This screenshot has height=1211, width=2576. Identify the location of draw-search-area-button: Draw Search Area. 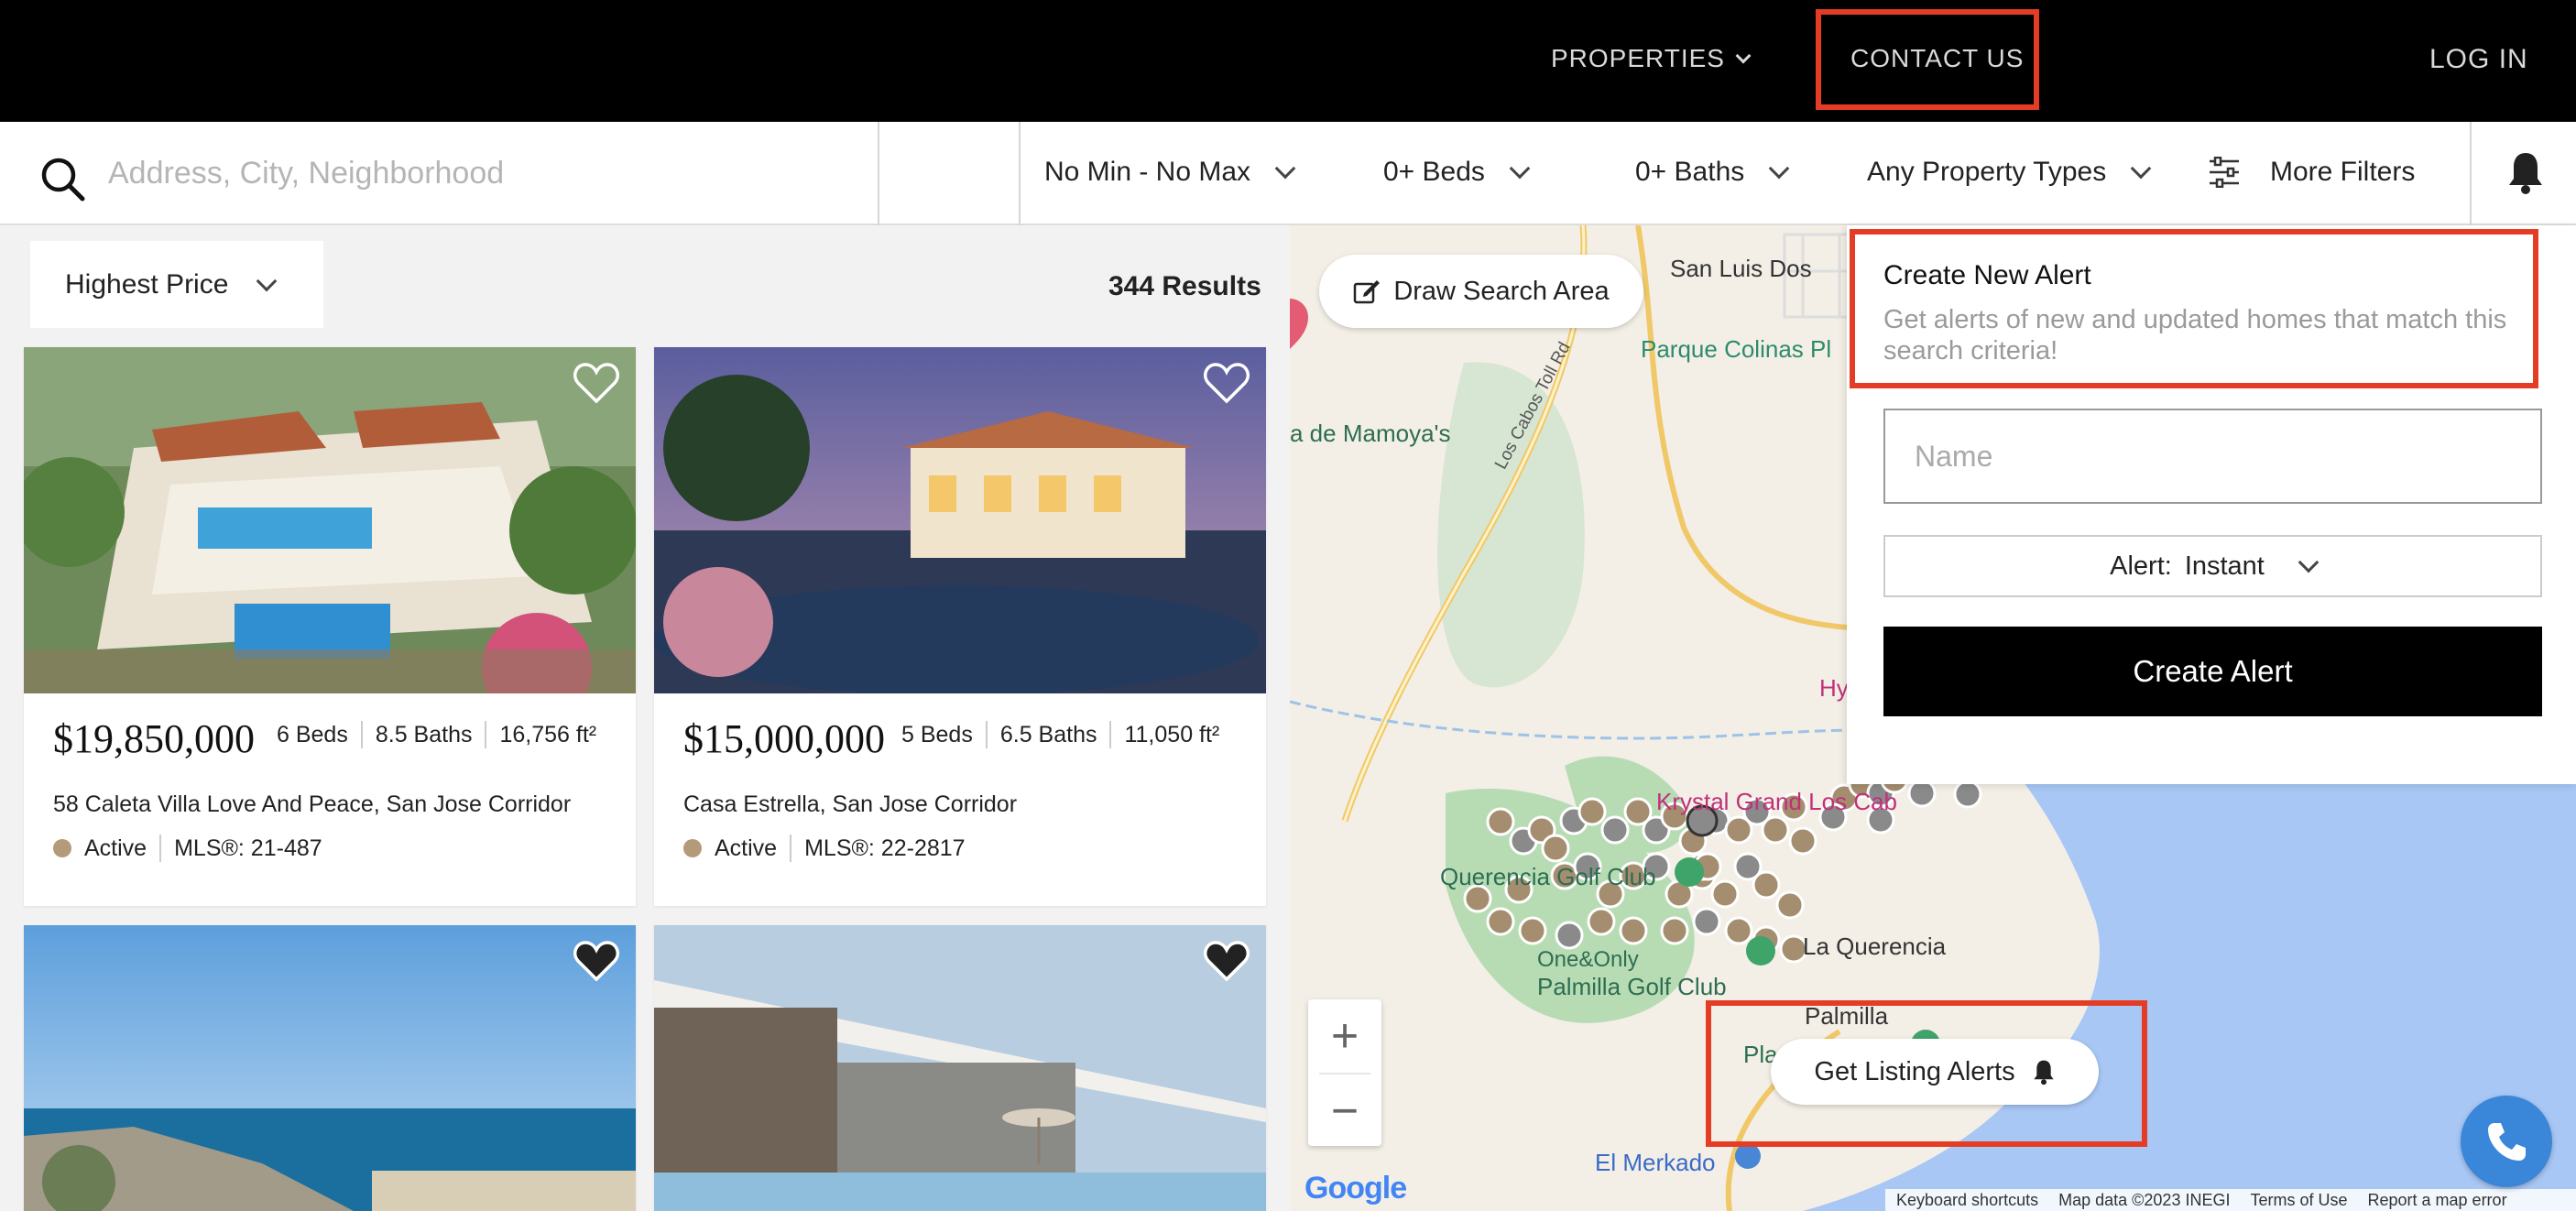
(1481, 291).